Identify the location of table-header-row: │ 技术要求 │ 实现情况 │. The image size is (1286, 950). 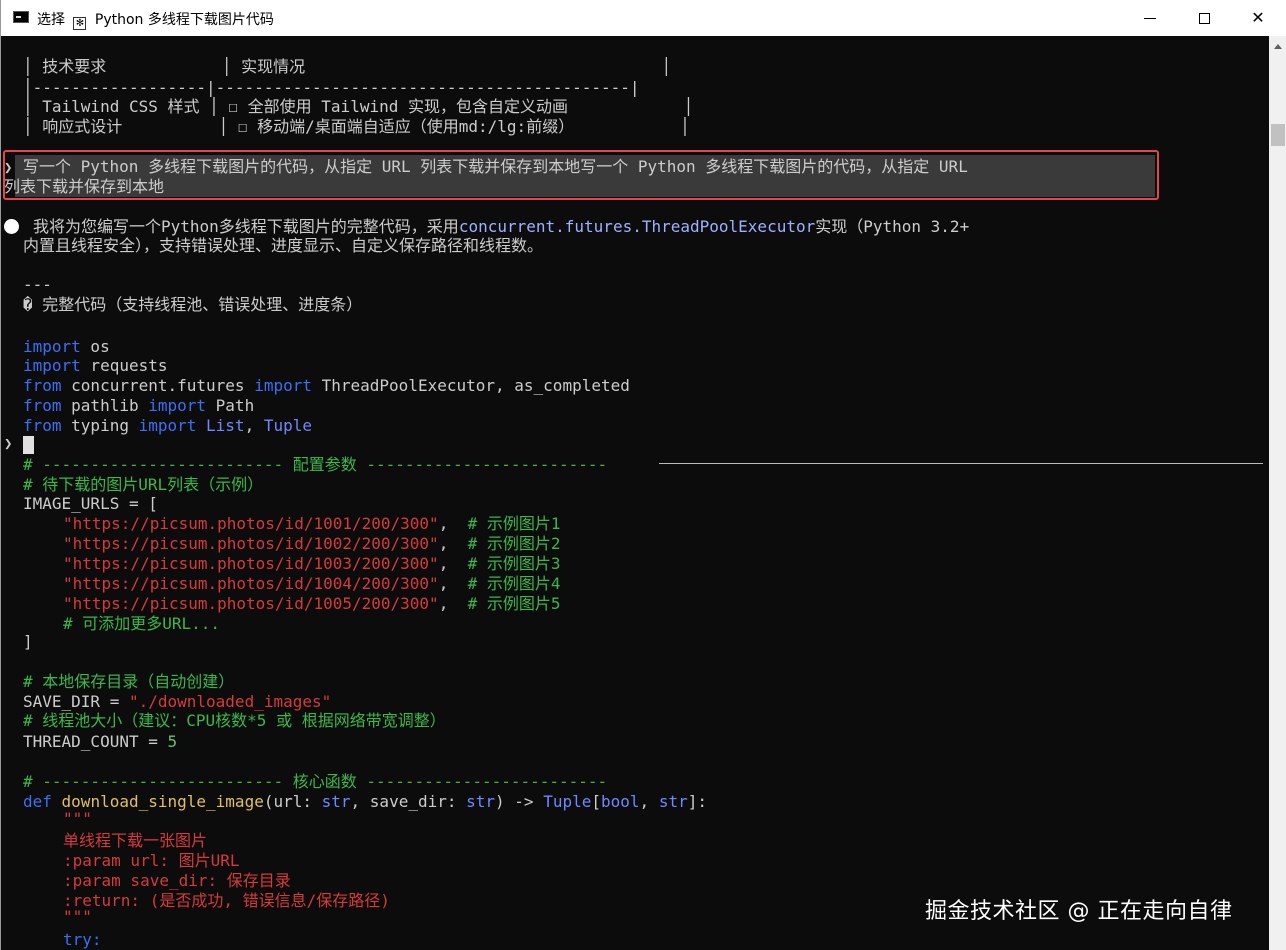
(347, 66).